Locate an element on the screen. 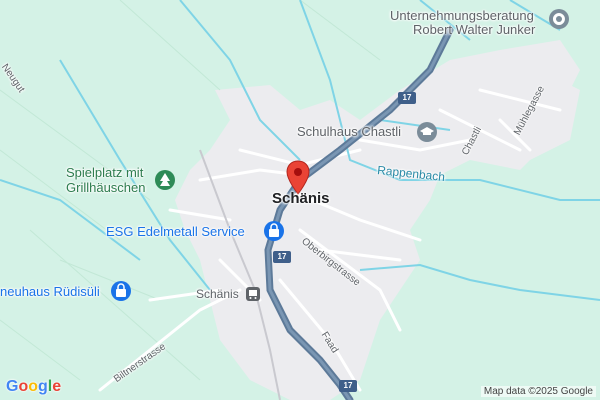 The height and width of the screenshot is (400, 600). poi-esg: ESG Edelmetall Service is located at coordinates (175, 231).